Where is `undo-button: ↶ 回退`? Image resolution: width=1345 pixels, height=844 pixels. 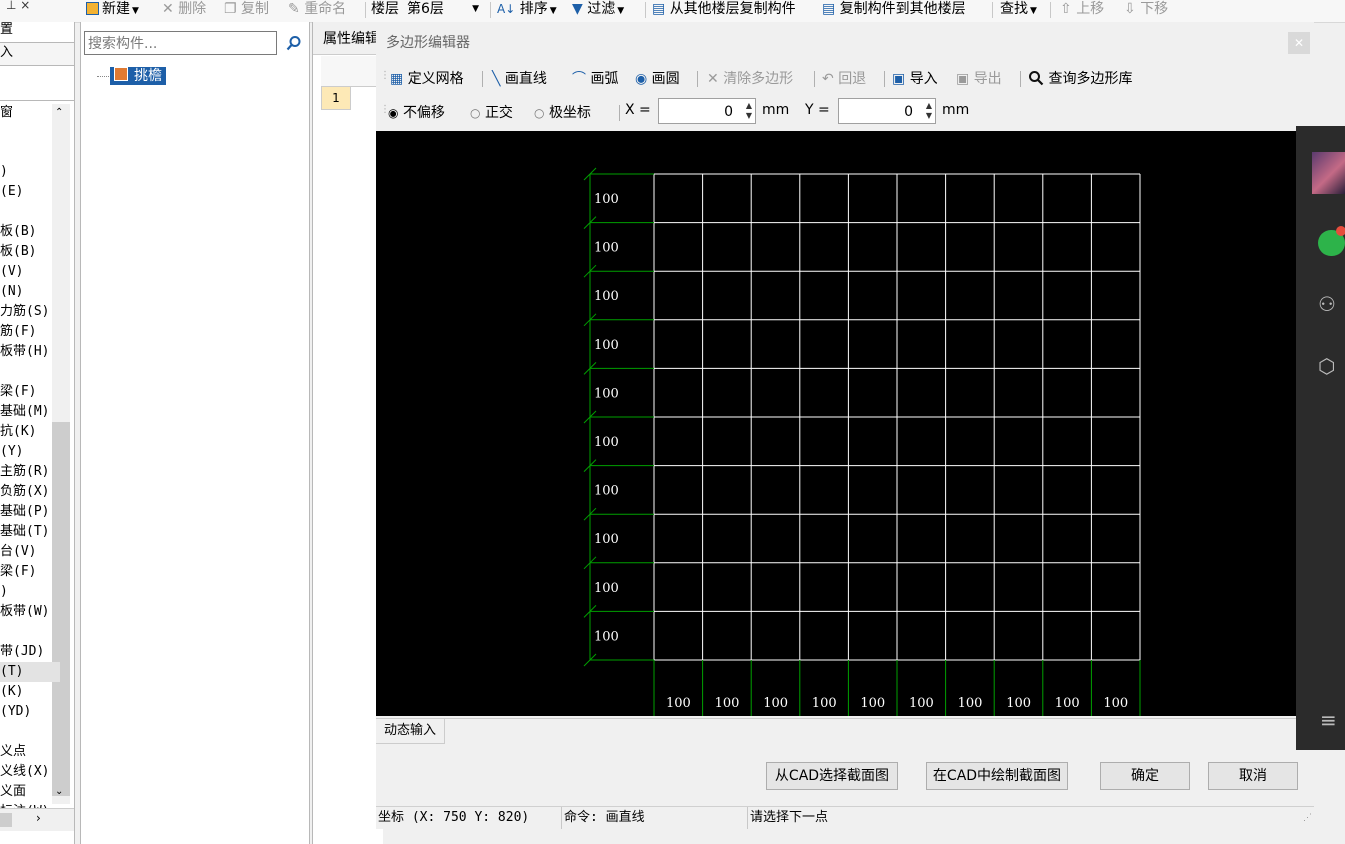
undo-button: ↶ 回退 is located at coordinates (844, 78).